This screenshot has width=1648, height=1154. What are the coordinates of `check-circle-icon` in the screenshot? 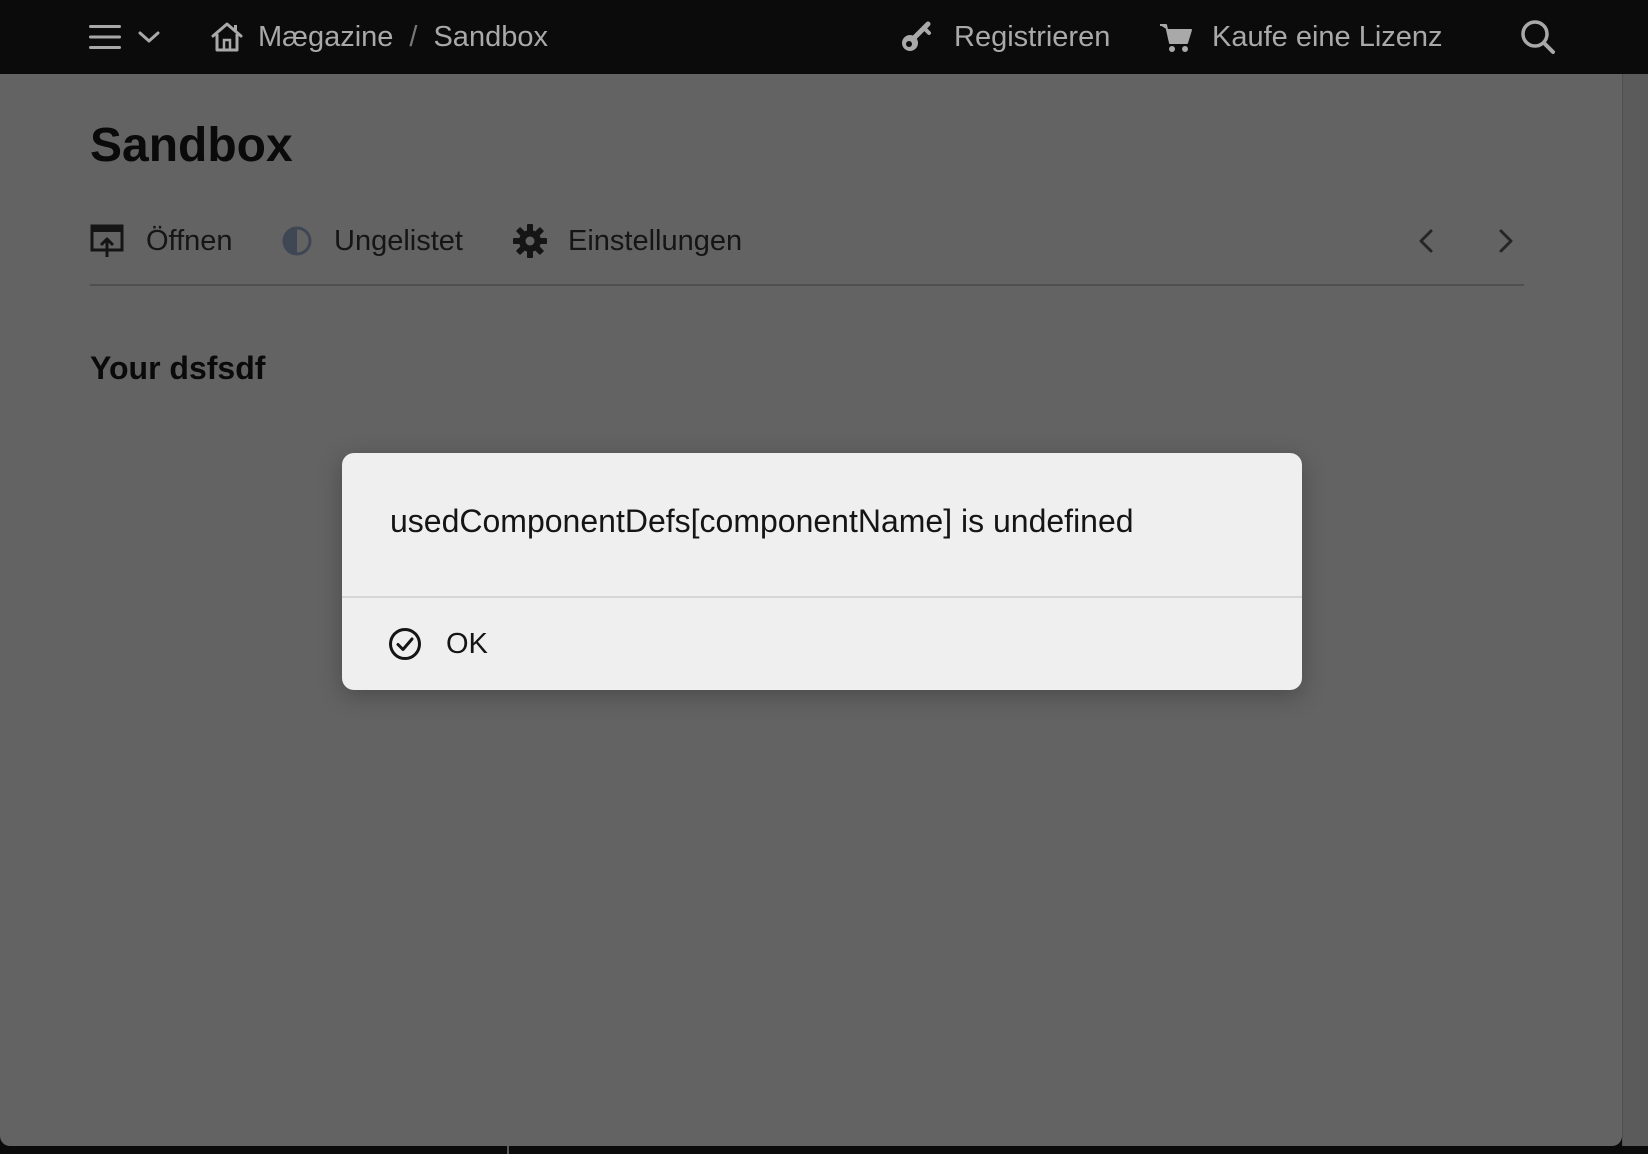 It's located at (405, 644).